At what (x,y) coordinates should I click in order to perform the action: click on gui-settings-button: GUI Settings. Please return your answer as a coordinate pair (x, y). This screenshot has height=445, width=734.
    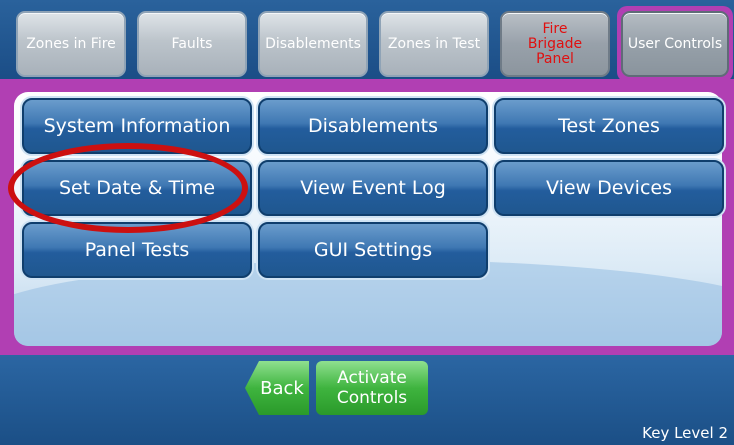
    Looking at the image, I should click on (373, 250).